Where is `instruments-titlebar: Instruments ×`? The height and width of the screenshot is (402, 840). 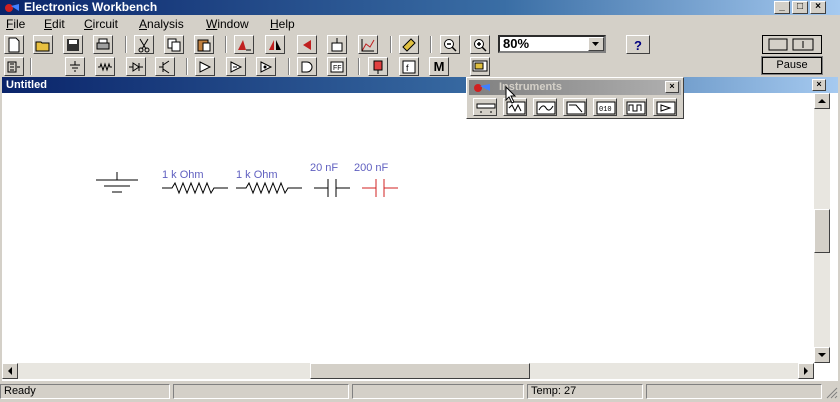
instruments-titlebar: Instruments × is located at coordinates (575, 87).